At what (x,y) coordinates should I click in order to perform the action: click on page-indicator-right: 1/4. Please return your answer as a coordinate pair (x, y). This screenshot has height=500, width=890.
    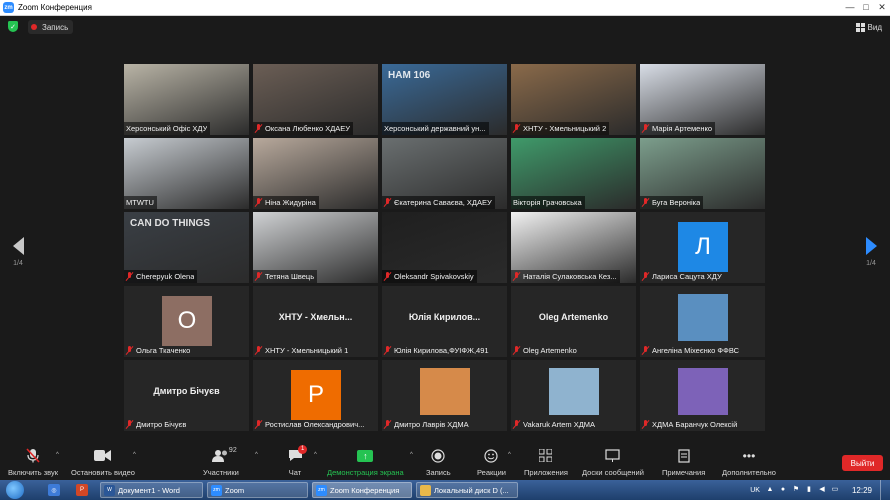
    Looking at the image, I should click on (871, 263).